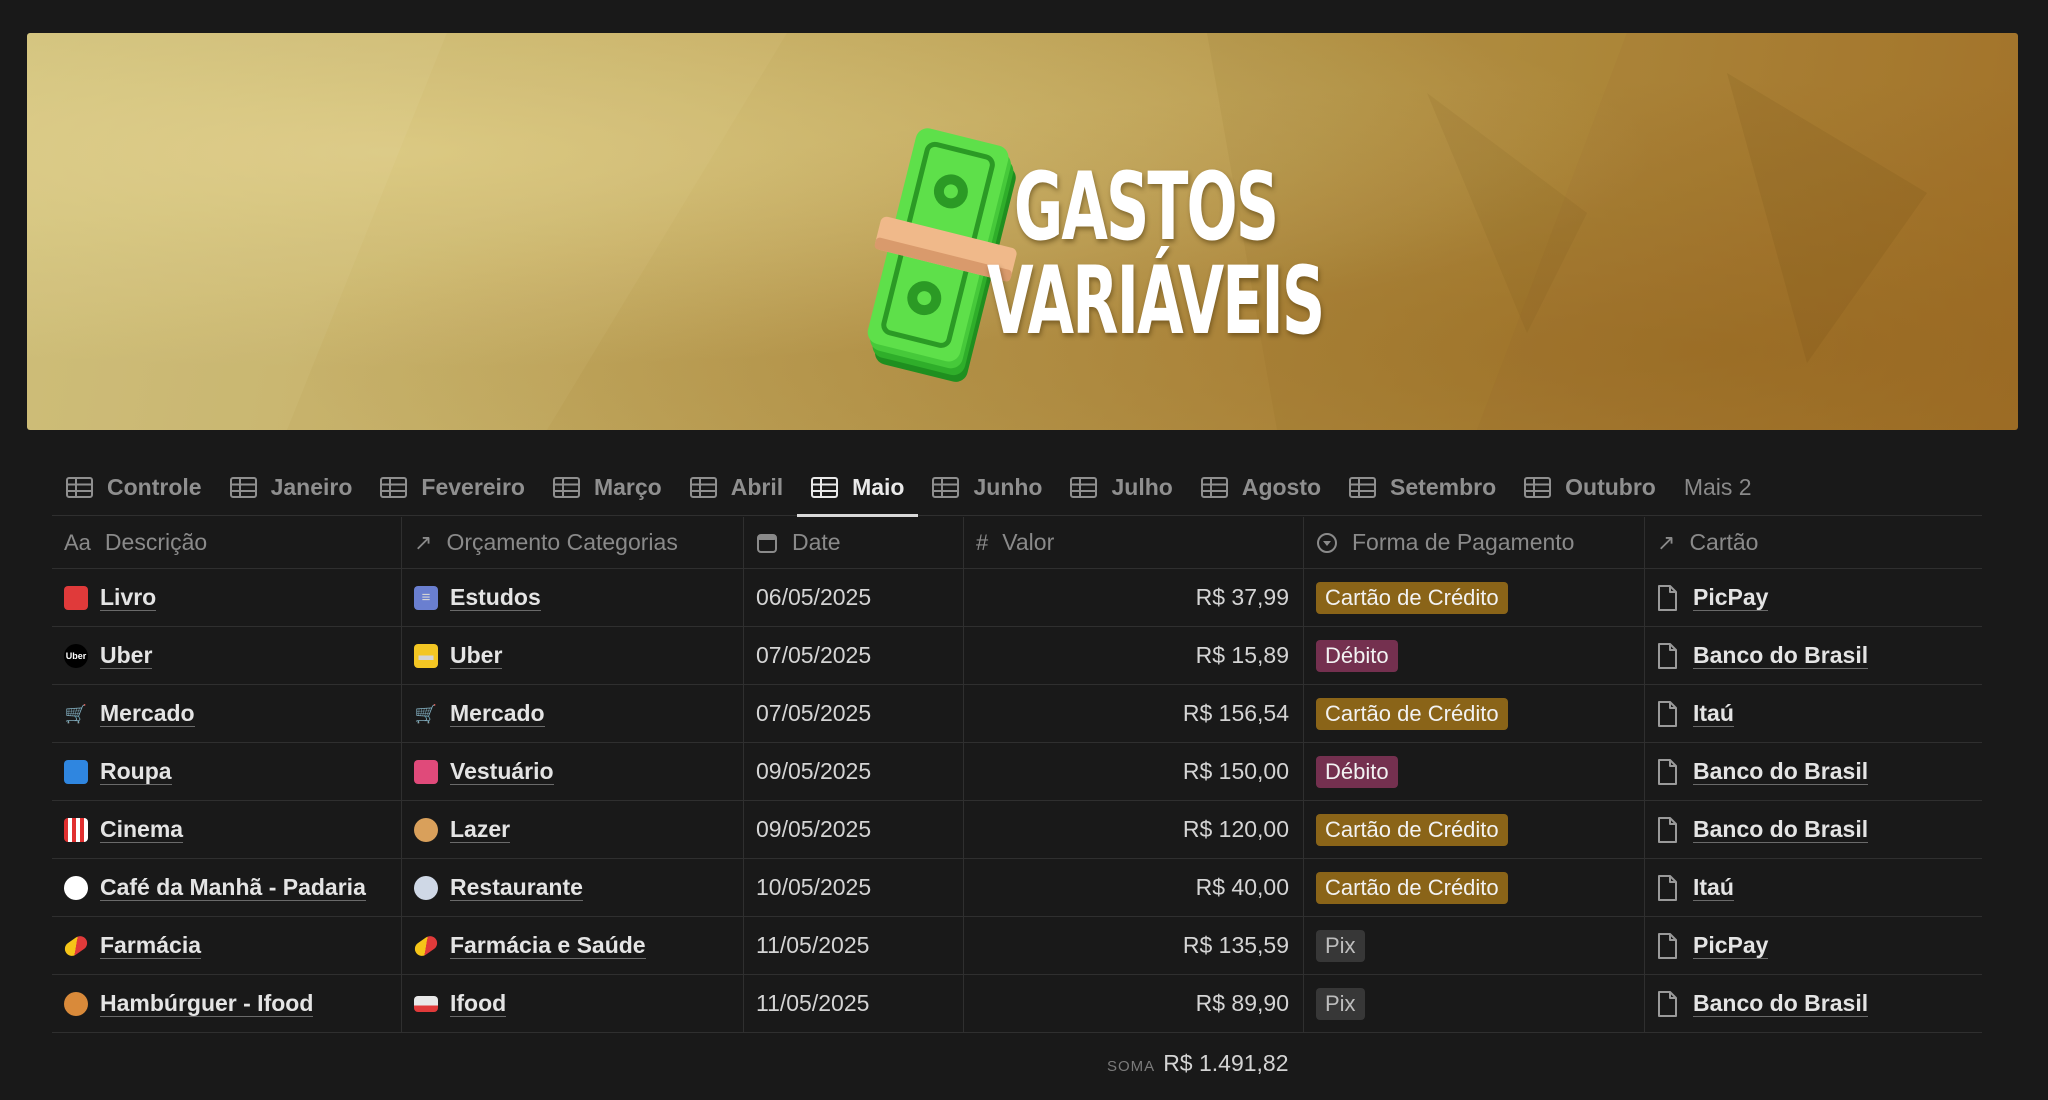 The height and width of the screenshot is (1100, 2048). I want to click on cell-valor: R$ 15,89, so click(1134, 655).